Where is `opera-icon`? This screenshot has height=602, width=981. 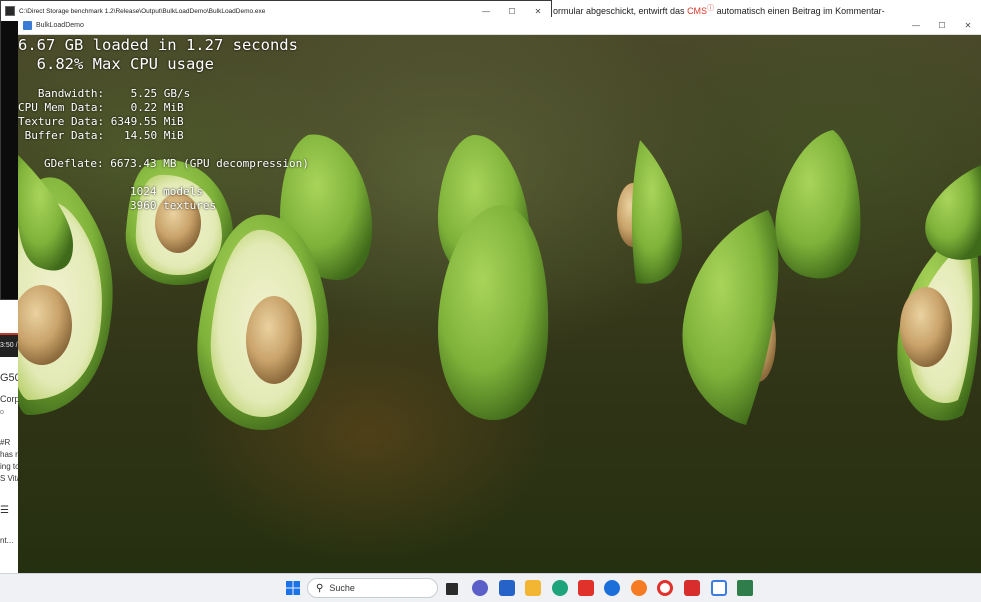
opera-icon is located at coordinates (665, 588).